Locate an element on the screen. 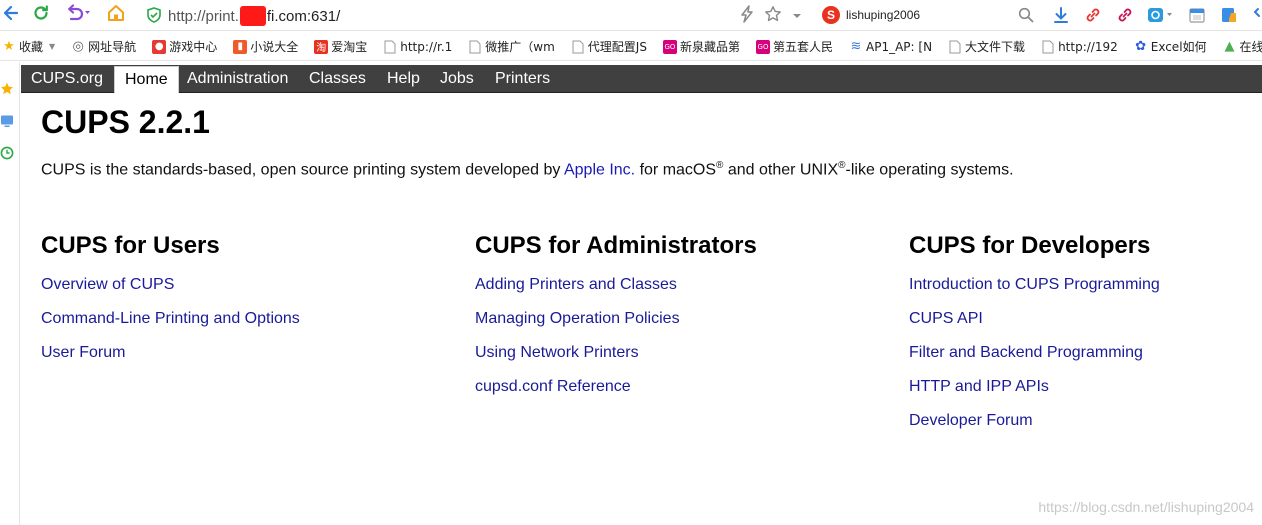 The height and width of the screenshot is (525, 1262). search-box: S lishuping2006 is located at coordinates (927, 15).